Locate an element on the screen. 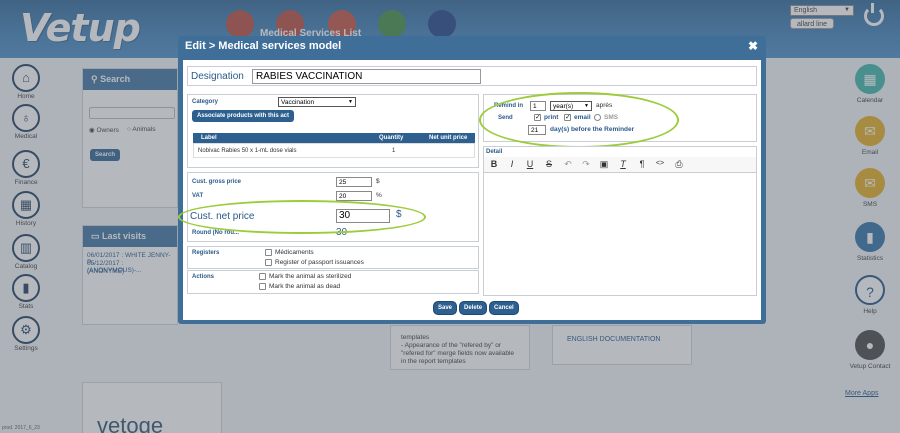 The height and width of the screenshot is (433, 900). print-icon: ⎙ is located at coordinates (679, 164).